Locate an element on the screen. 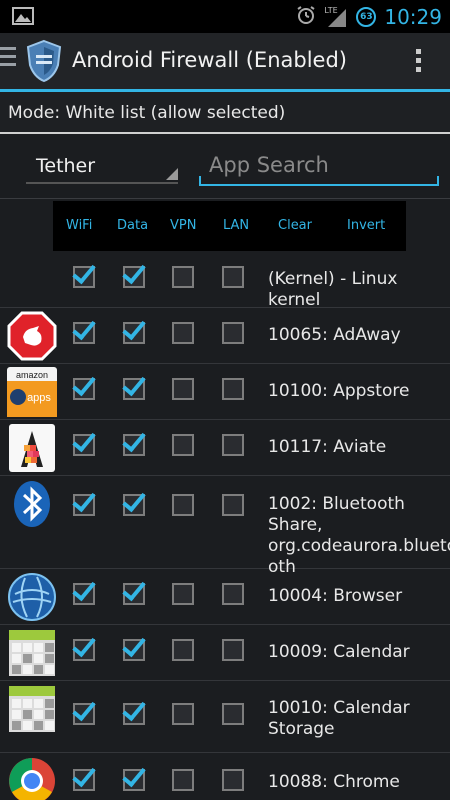  app-row: 10010: Calendar Storage is located at coordinates (225, 717).